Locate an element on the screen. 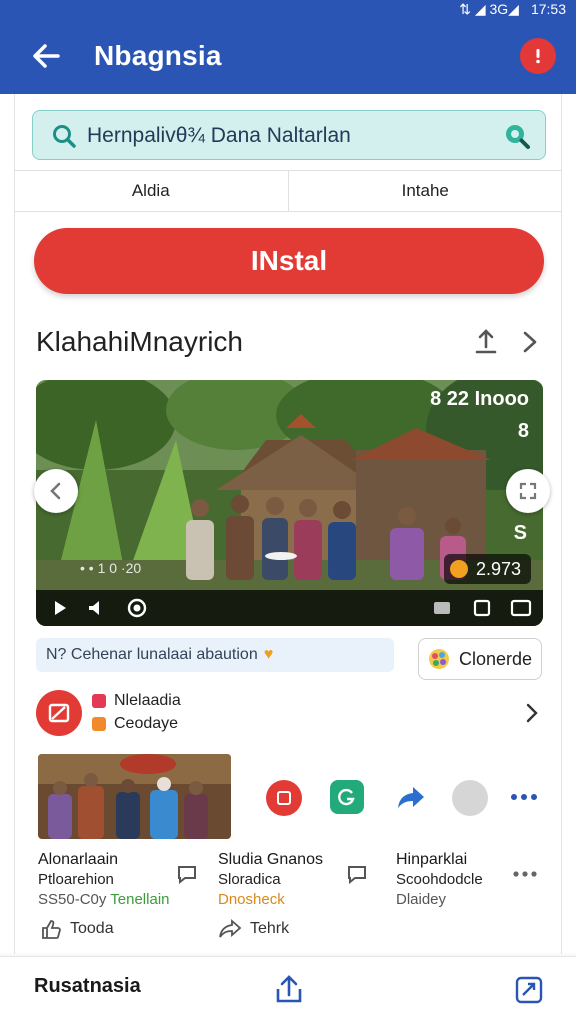 This screenshot has height=1024, width=576. clonerde-label: Clonerde is located at coordinates (496, 658).